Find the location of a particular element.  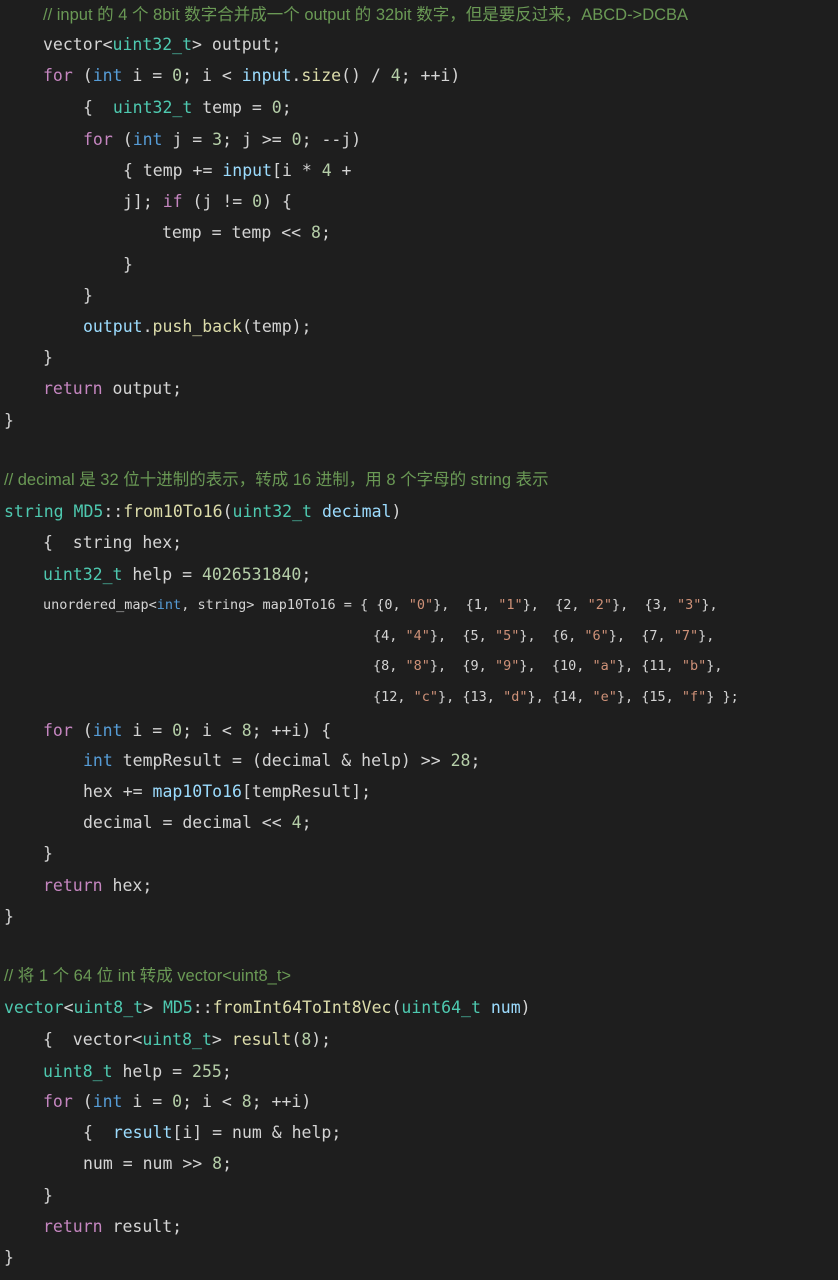

code-token: }, {14, is located at coordinates (560, 697).